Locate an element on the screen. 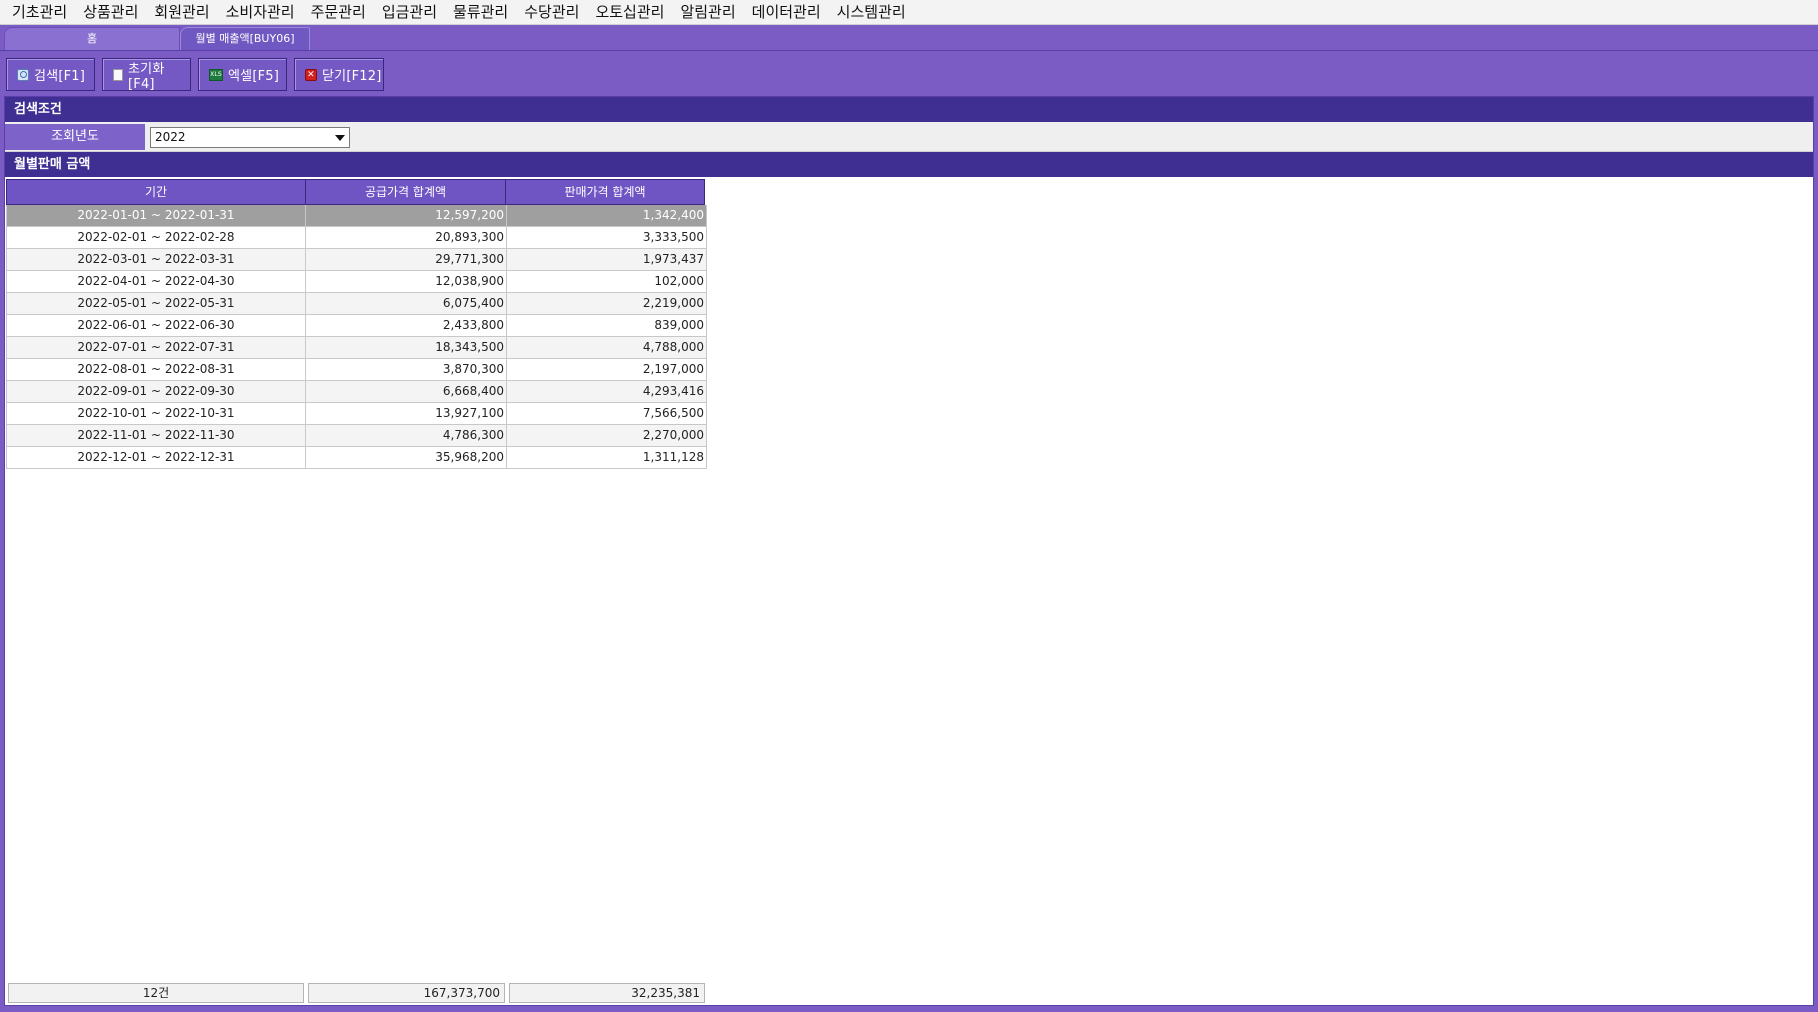 The height and width of the screenshot is (1012, 1818). cell-supply-total: 6,668,400 is located at coordinates (406, 392).